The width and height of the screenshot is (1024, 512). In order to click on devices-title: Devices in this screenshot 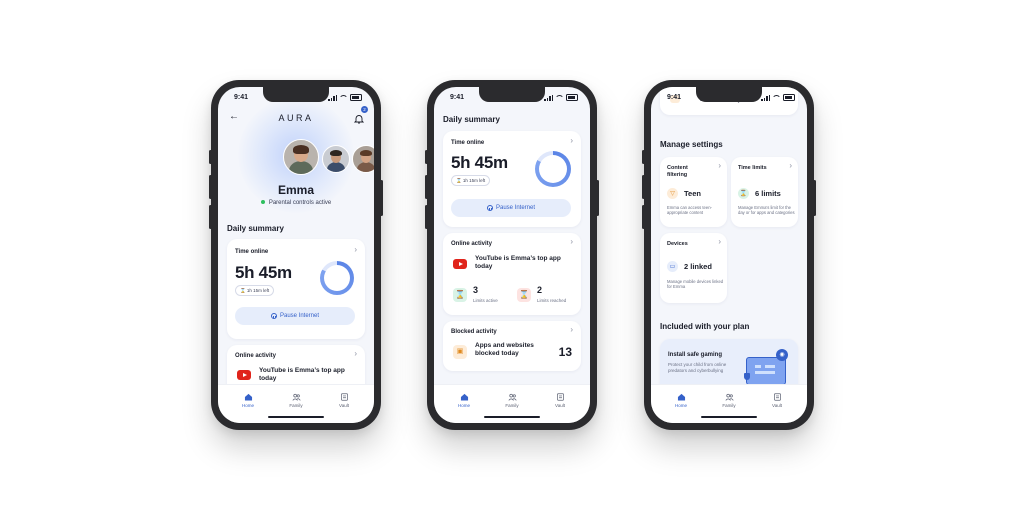, I will do `click(677, 244)`.